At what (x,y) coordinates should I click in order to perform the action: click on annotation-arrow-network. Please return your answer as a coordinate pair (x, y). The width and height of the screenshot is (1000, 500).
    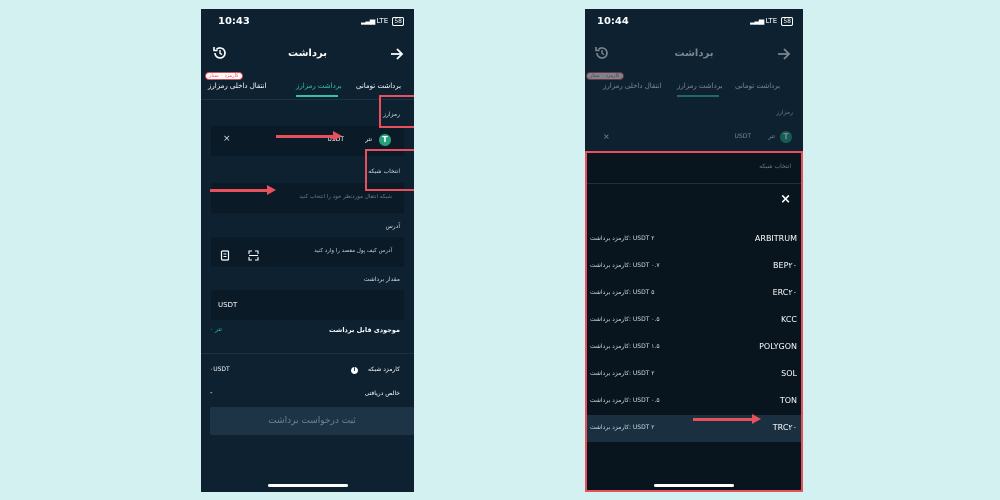
    Looking at the image, I should click on (243, 190).